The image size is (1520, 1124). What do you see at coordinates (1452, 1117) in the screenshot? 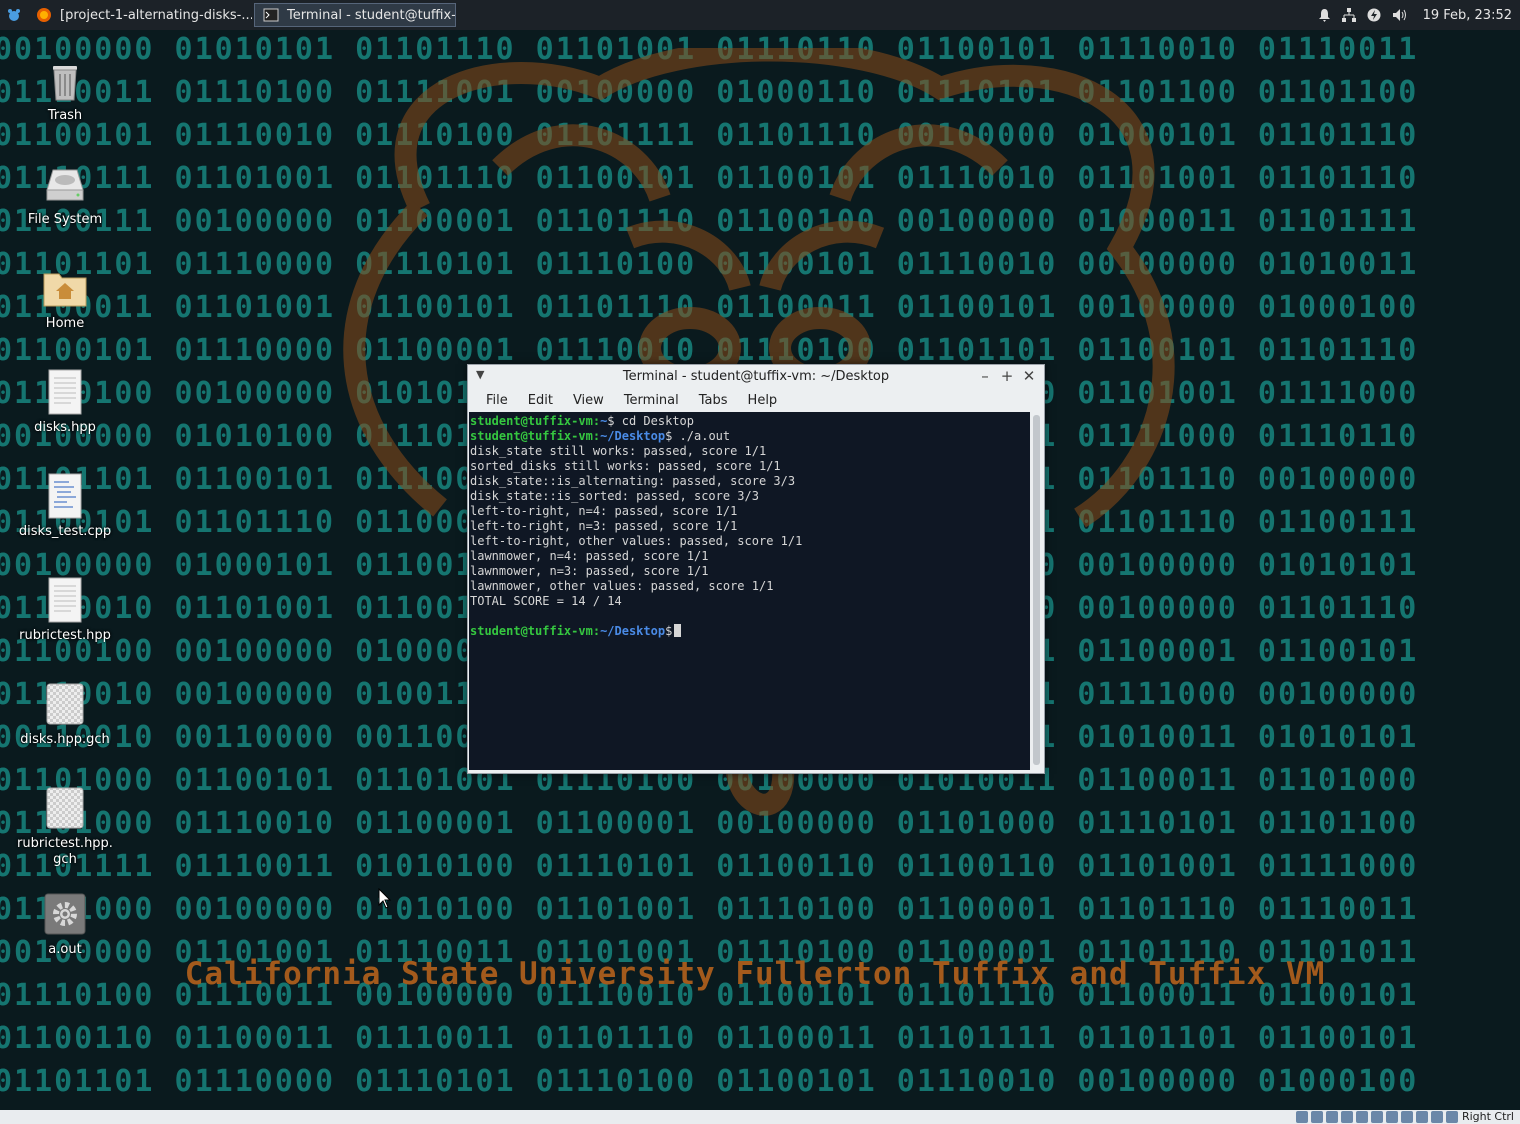
I see `hostkey-icon` at bounding box center [1452, 1117].